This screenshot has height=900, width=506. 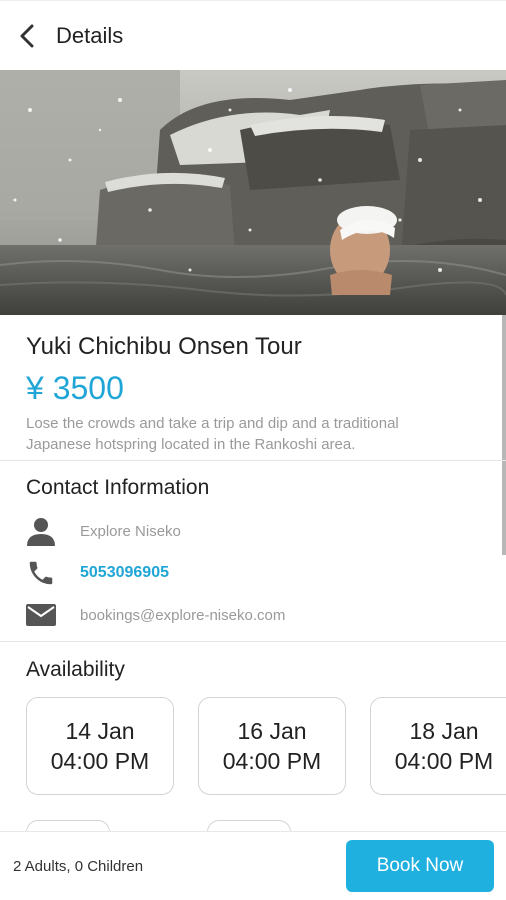 I want to click on tour-title: Yuki Chichibu Onsen Tour, so click(x=164, y=346).